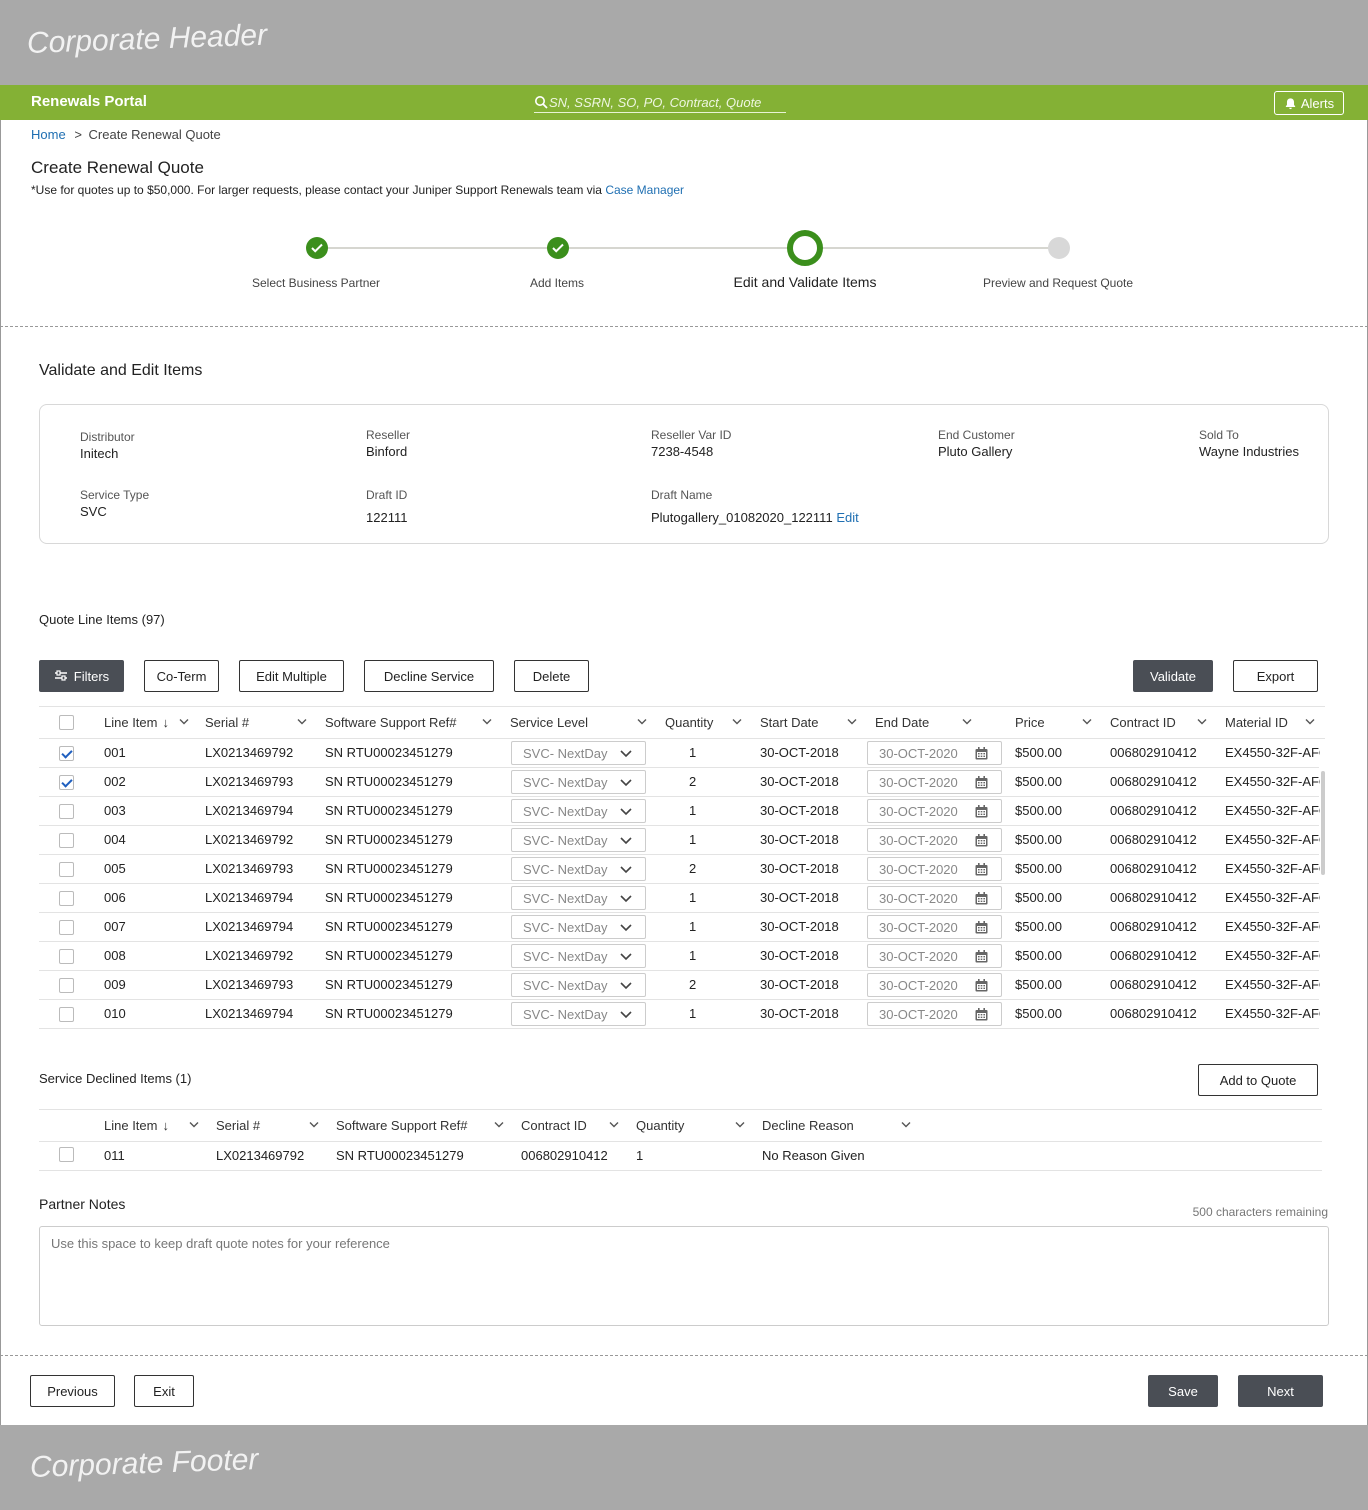 Image resolution: width=1368 pixels, height=1510 pixels. I want to click on validate-button: Validate, so click(1173, 676).